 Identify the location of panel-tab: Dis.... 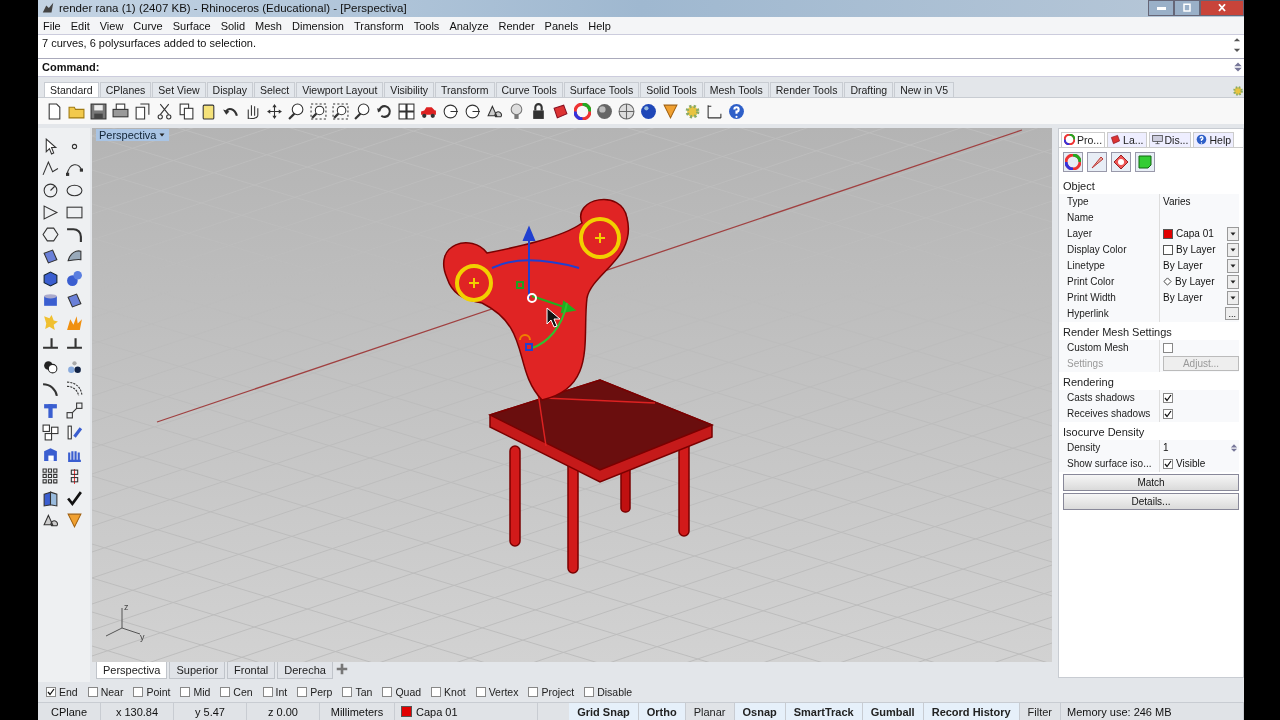
(1170, 139).